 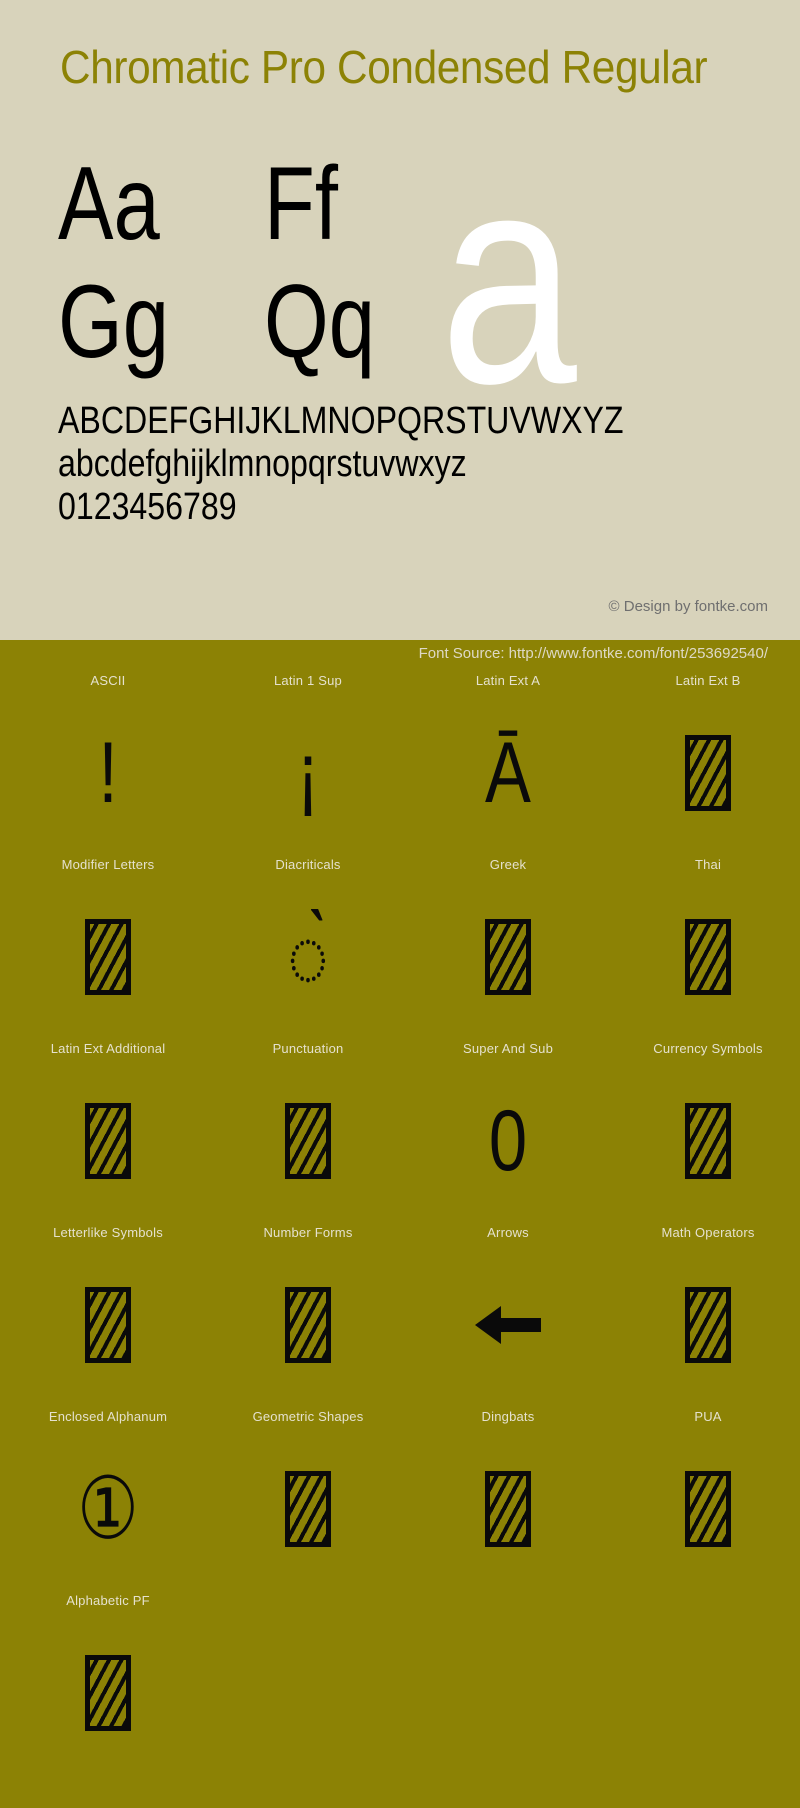 What do you see at coordinates (308, 1416) in the screenshot?
I see `unicode-block-label: Geometric Shapes` at bounding box center [308, 1416].